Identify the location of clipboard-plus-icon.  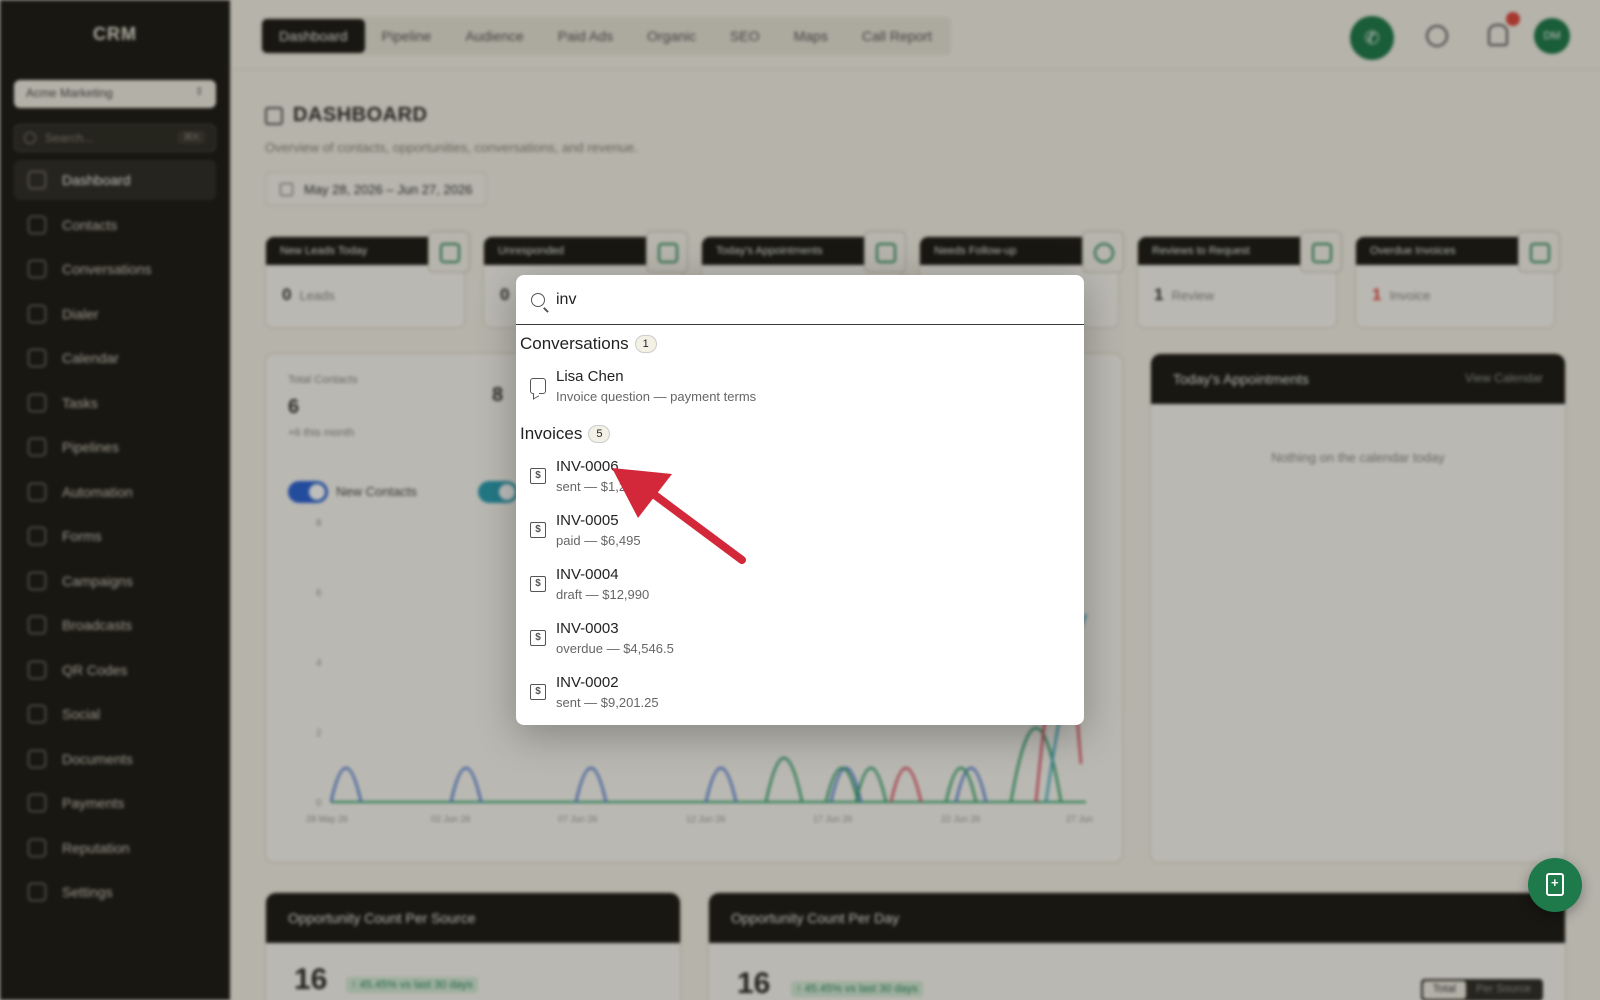
(1555, 884).